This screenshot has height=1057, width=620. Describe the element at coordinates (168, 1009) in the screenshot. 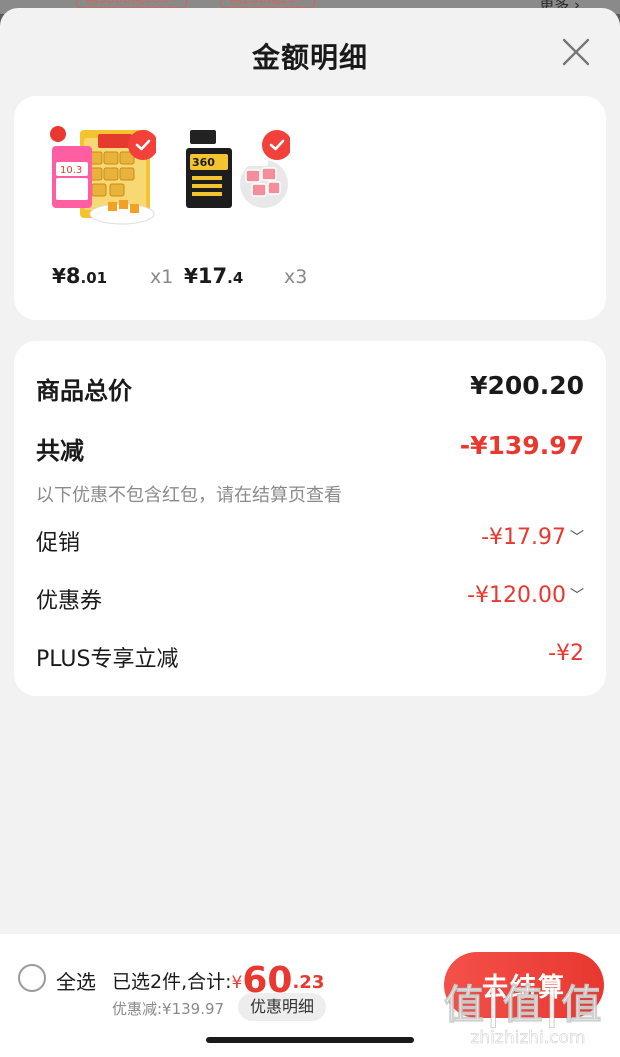

I see `discount-text: 优惠减:¥139.97` at that location.